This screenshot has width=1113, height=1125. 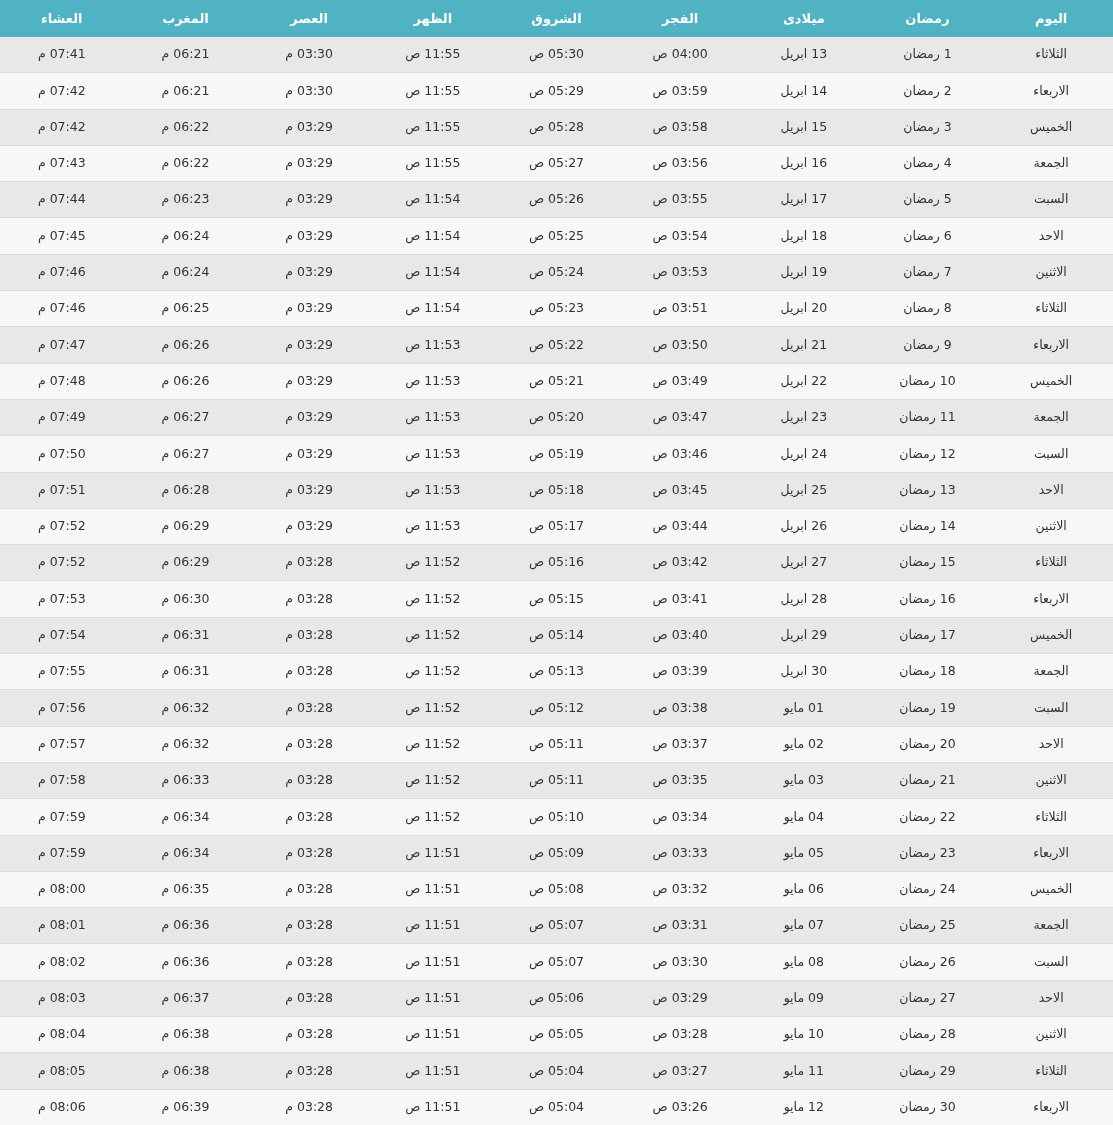 What do you see at coordinates (680, 744) in the screenshot?
I see `table-cell: 03:37 ص` at bounding box center [680, 744].